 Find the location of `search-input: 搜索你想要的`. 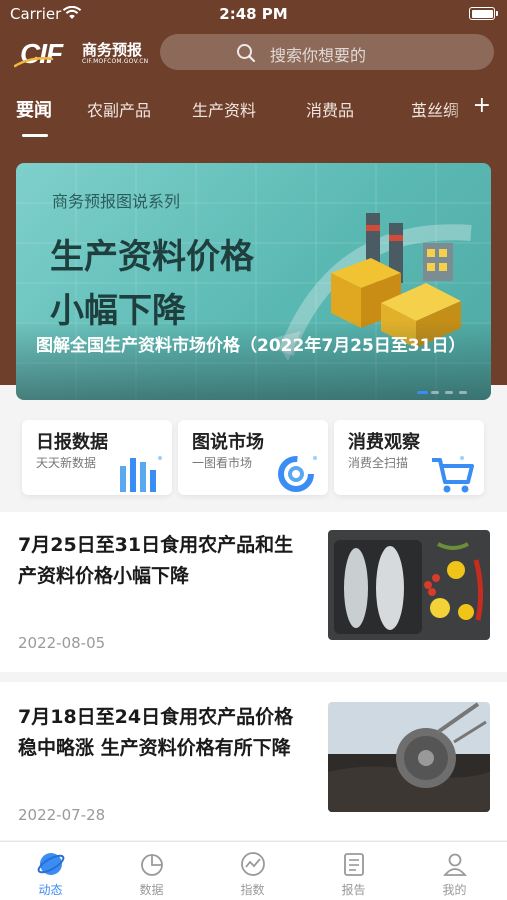

search-input: 搜索你想要的 is located at coordinates (327, 52).